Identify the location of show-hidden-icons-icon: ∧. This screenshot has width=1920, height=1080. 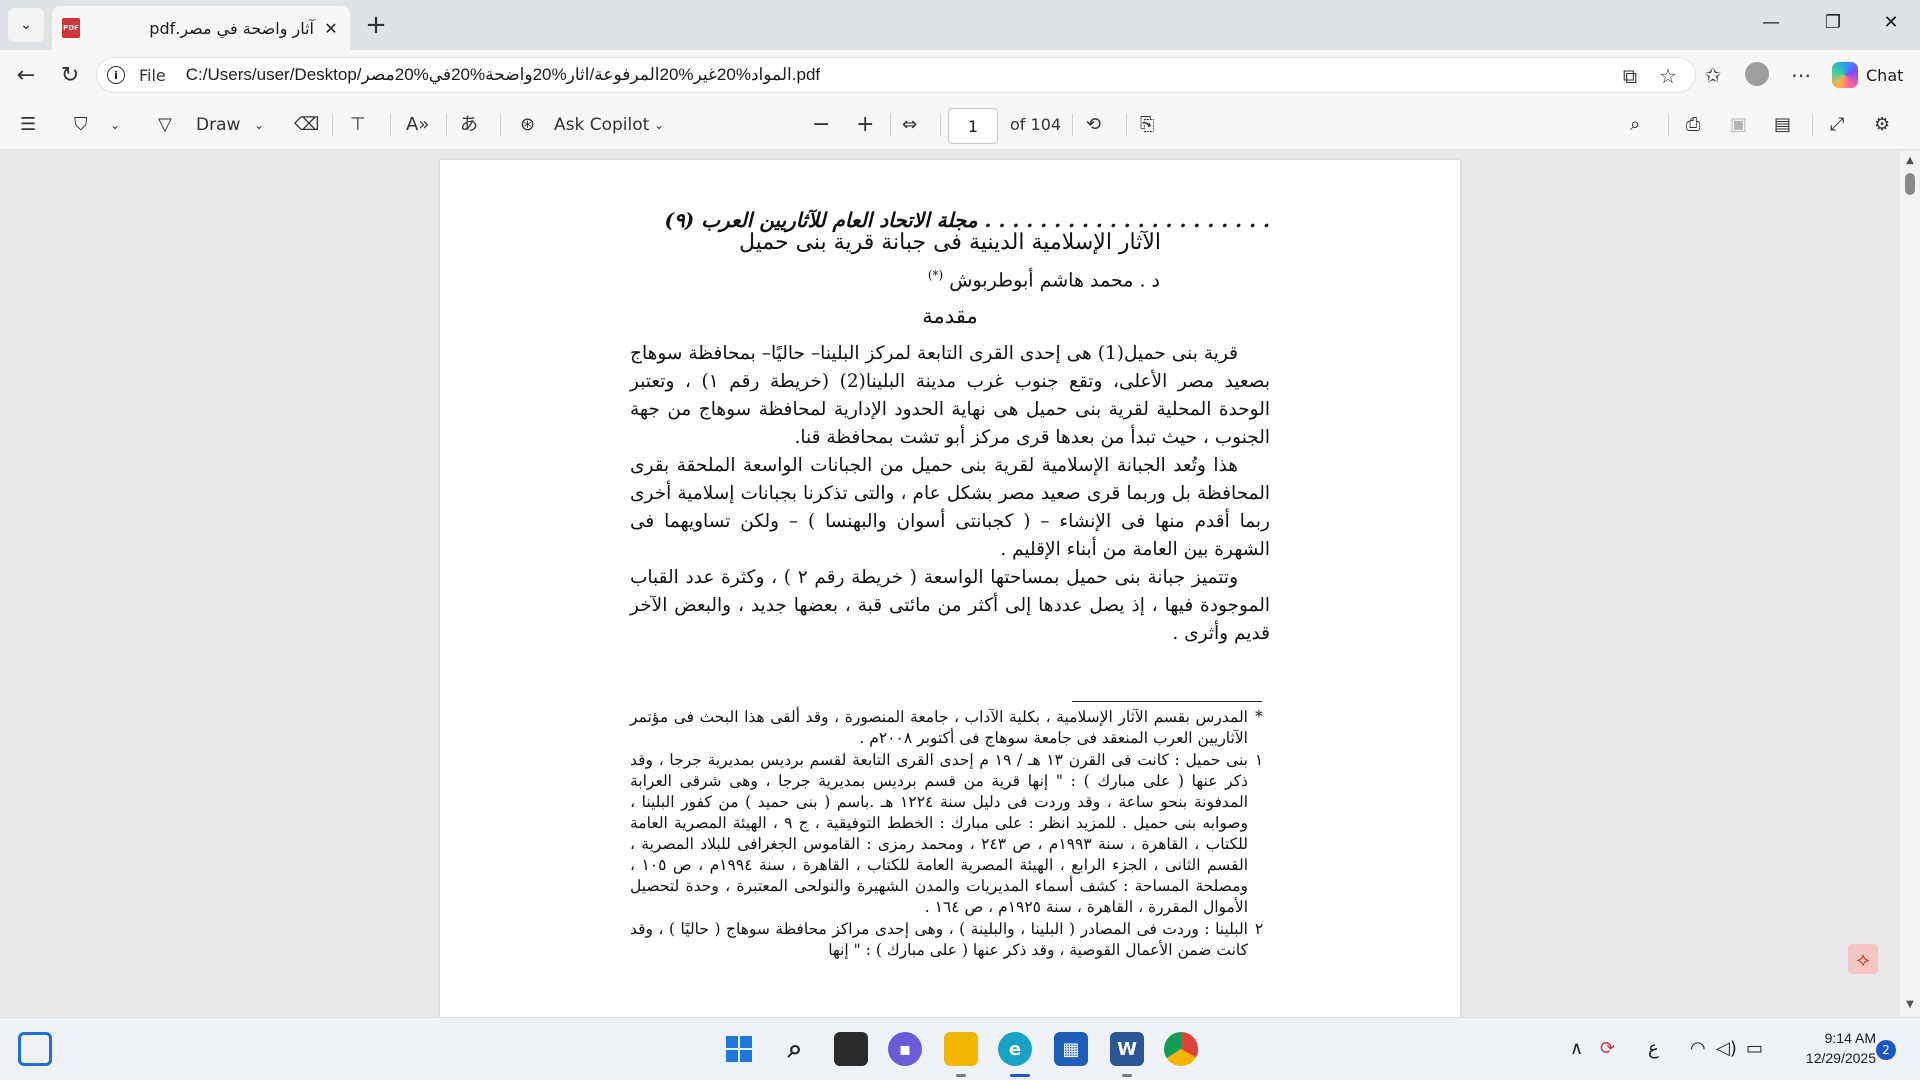
(1576, 1048).